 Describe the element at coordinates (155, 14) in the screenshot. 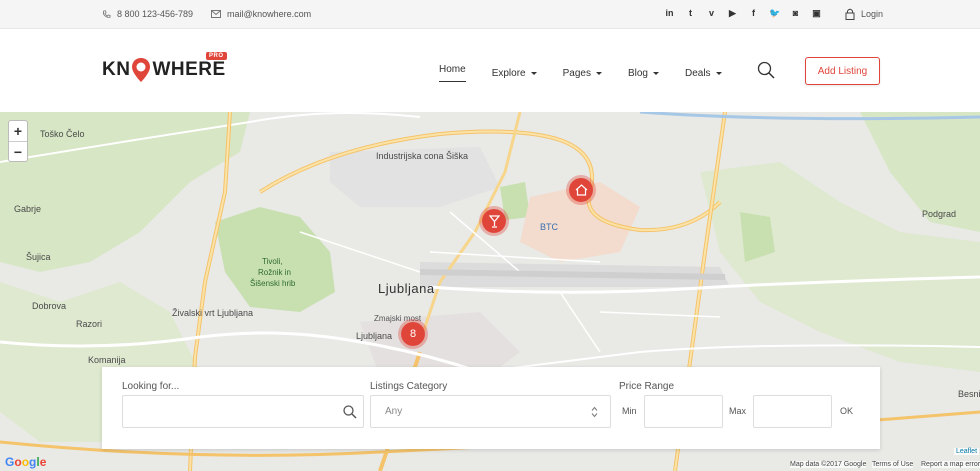

I see `phone-number: 8 800 123-456-789` at that location.